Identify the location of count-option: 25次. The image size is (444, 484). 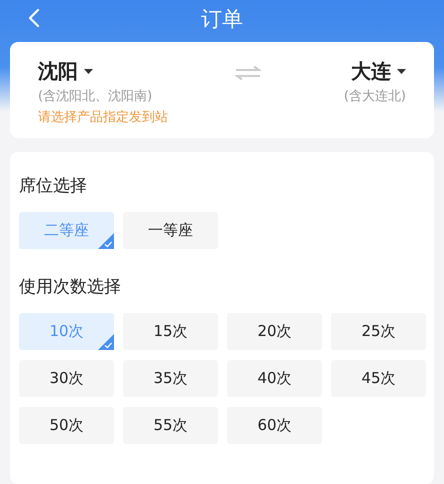
(378, 331).